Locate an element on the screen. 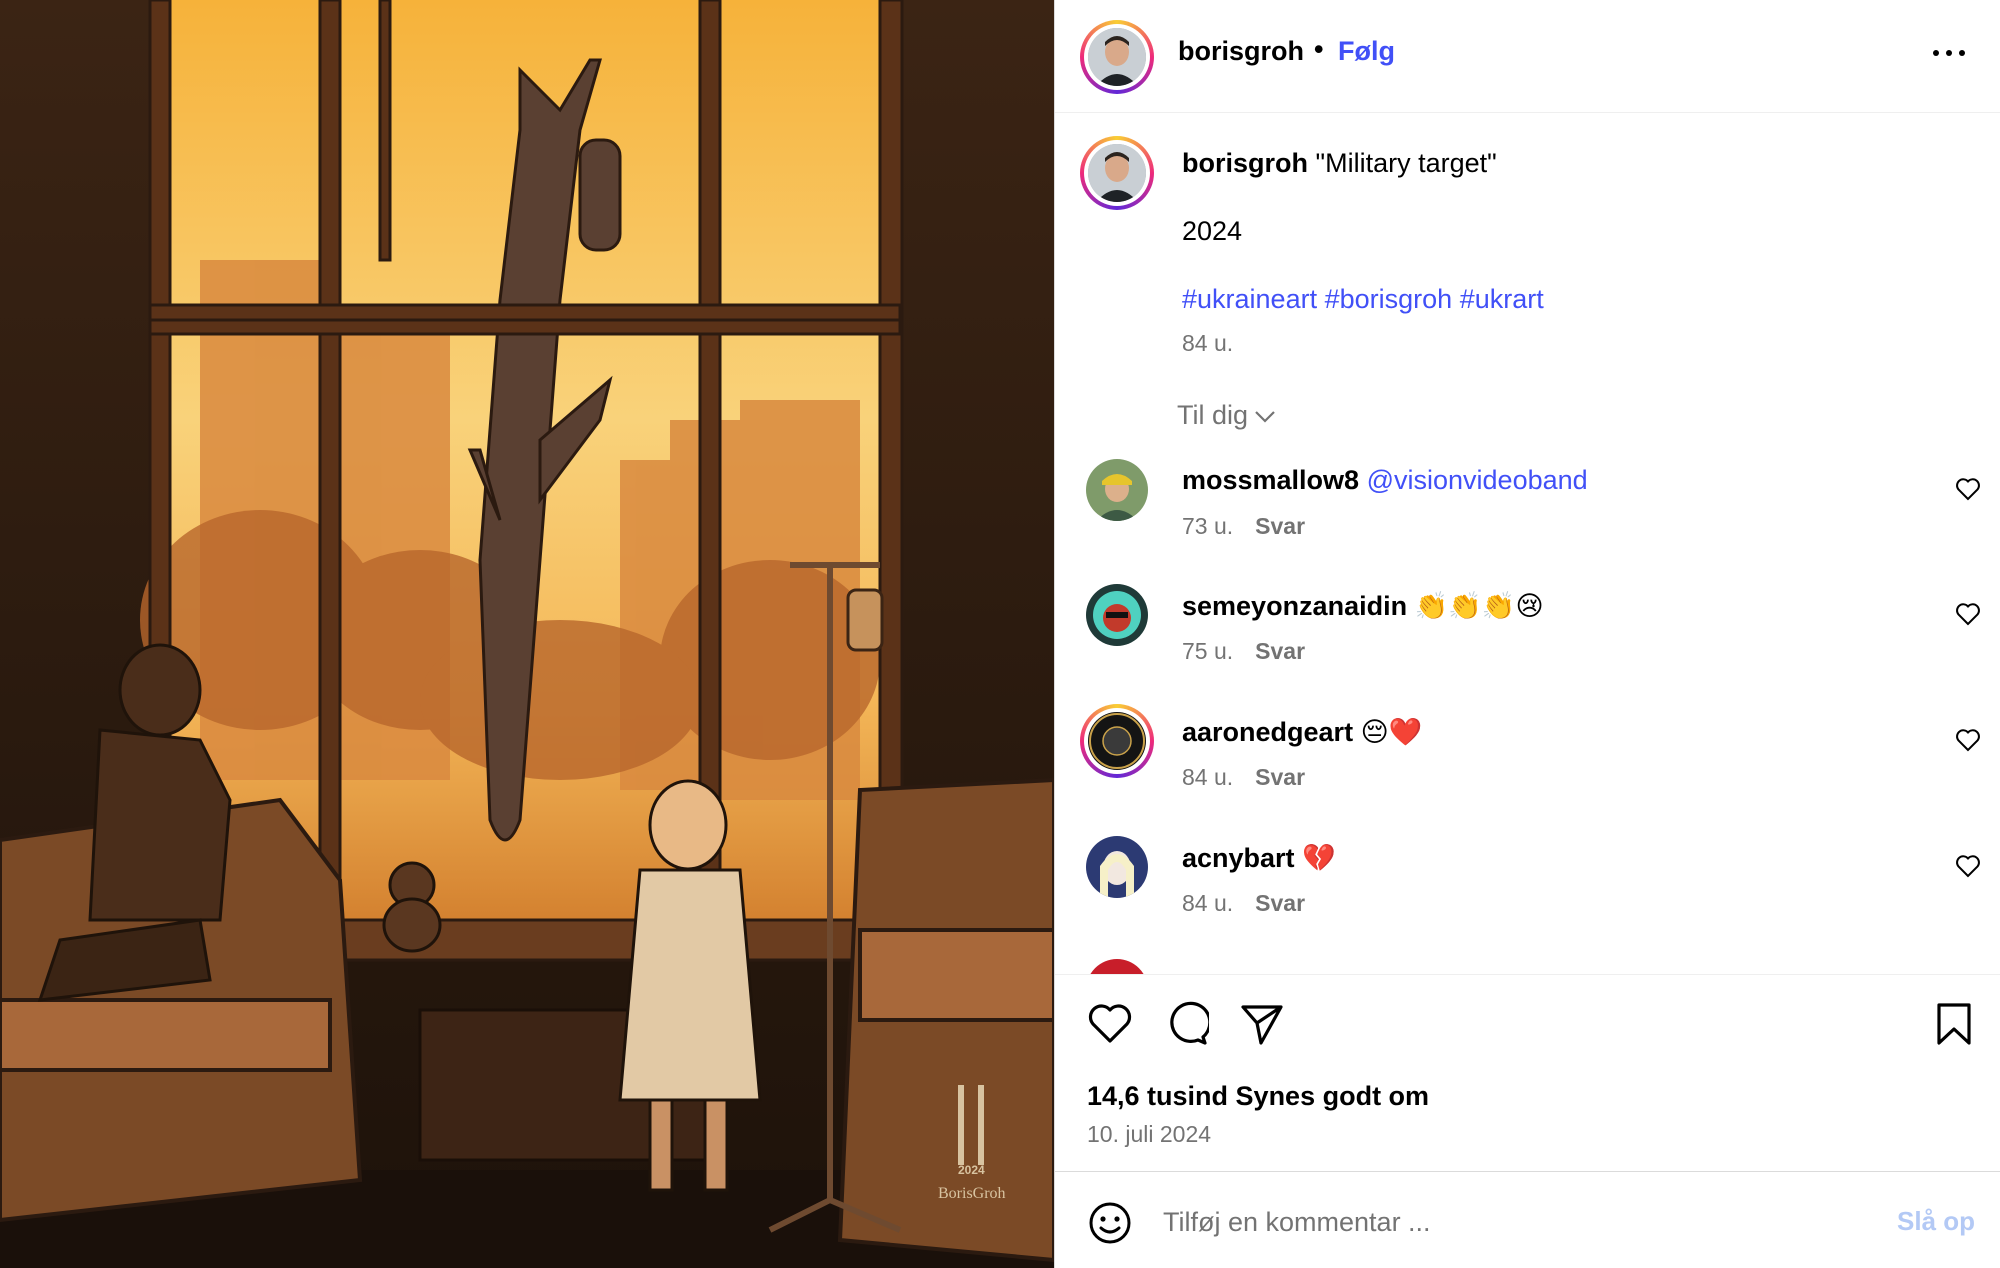  comment-input is located at coordinates (1503, 1222).